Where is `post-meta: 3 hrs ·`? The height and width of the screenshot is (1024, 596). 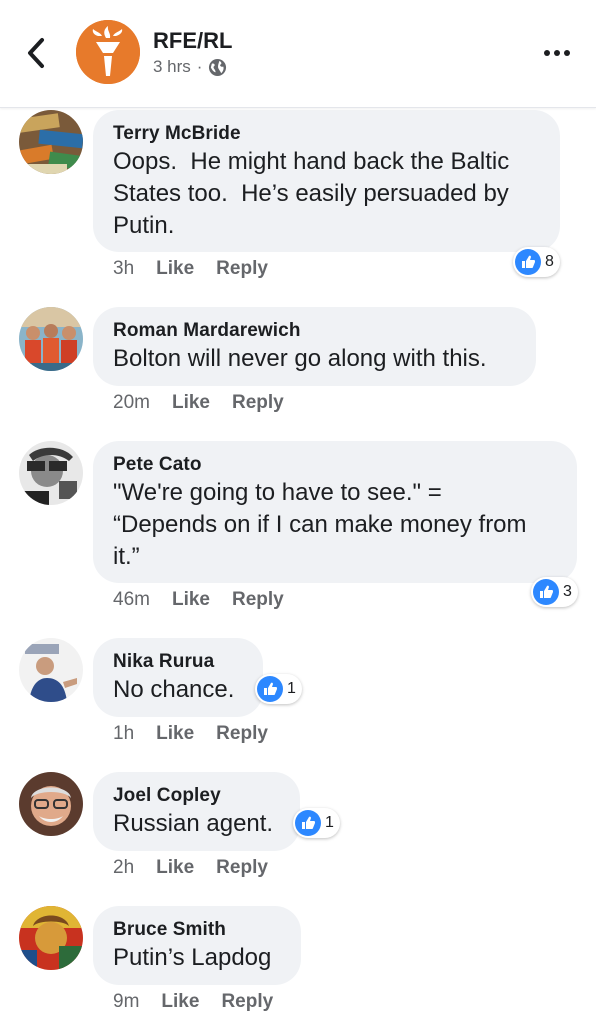 post-meta: 3 hrs · is located at coordinates (190, 67).